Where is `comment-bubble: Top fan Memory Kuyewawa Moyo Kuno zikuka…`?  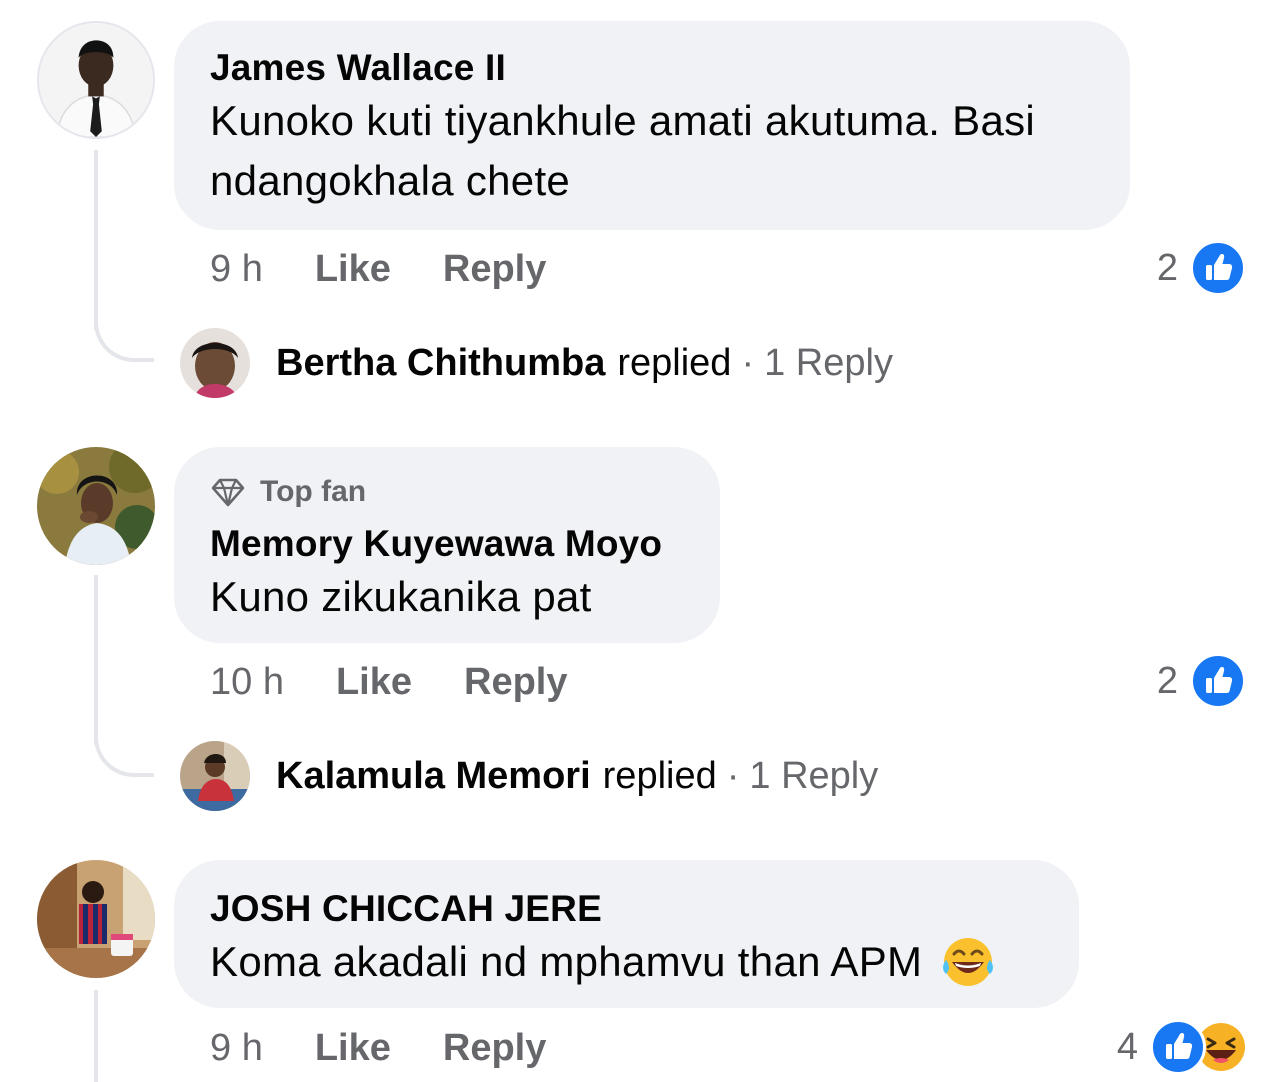
comment-bubble: Top fan Memory Kuyewawa Moyo Kuno zikuka… is located at coordinates (447, 545).